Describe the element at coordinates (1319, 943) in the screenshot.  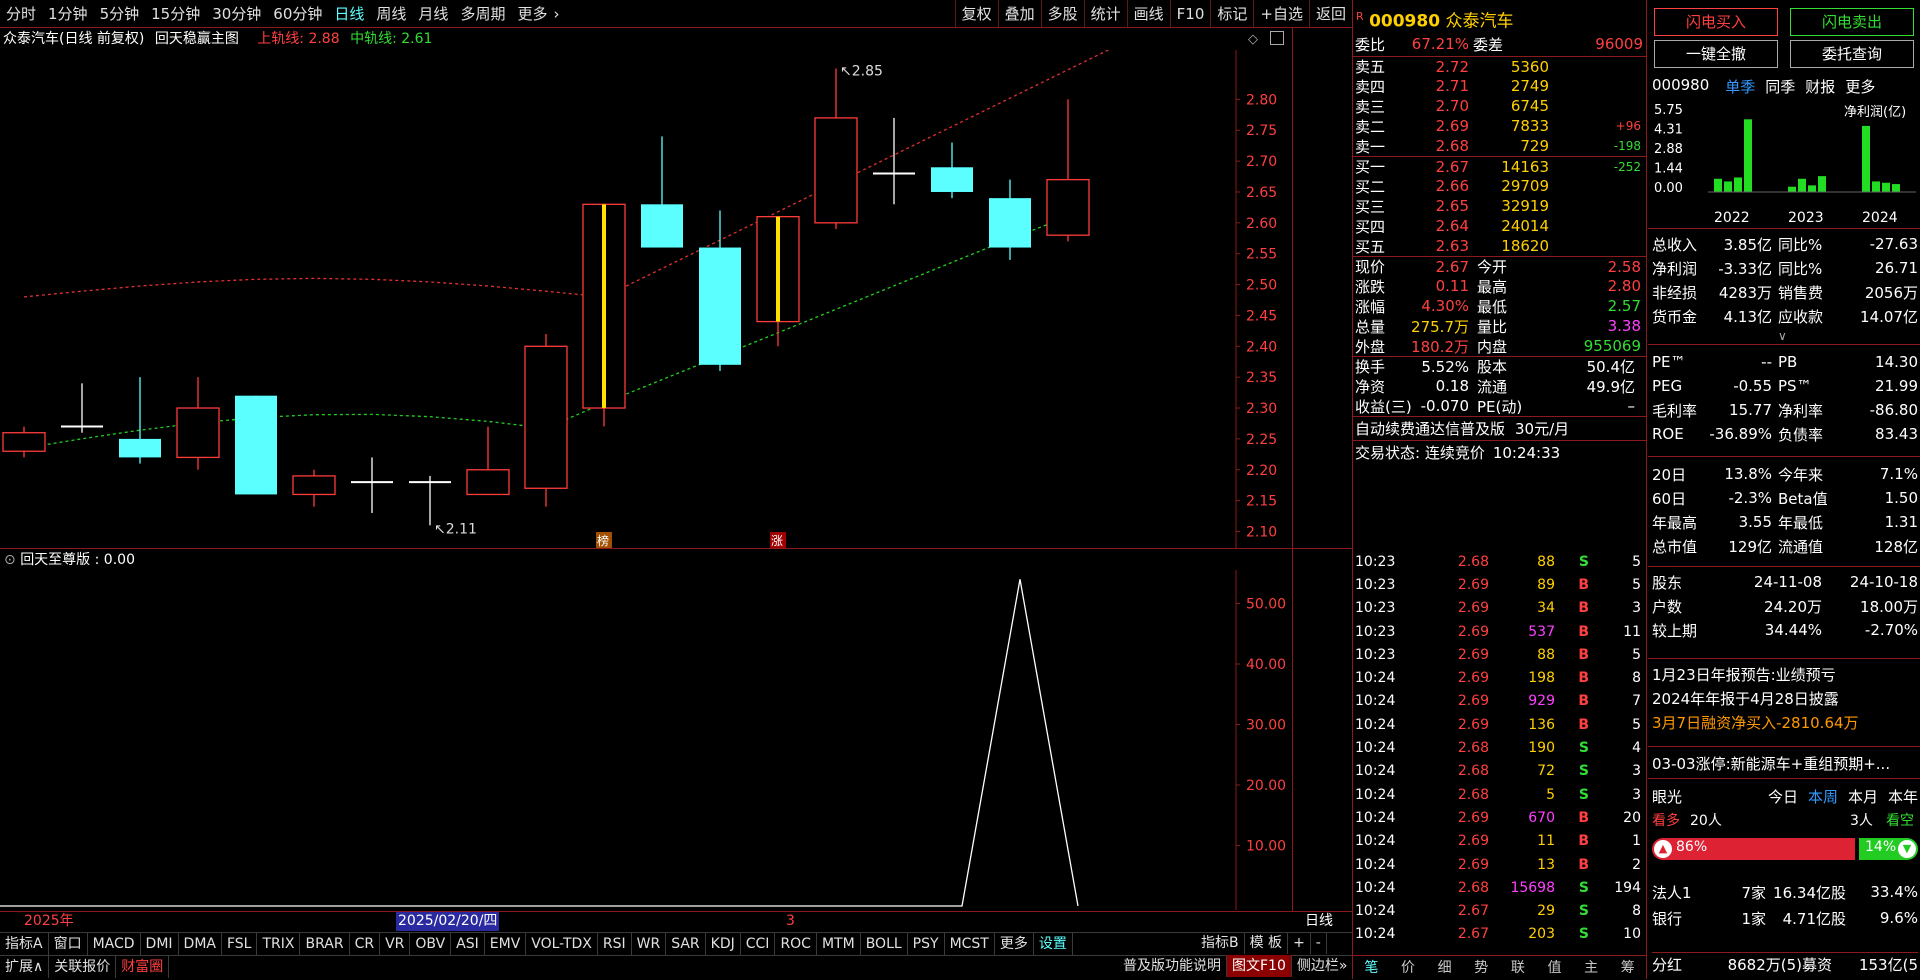
I see `indicator-right-3: -` at that location.